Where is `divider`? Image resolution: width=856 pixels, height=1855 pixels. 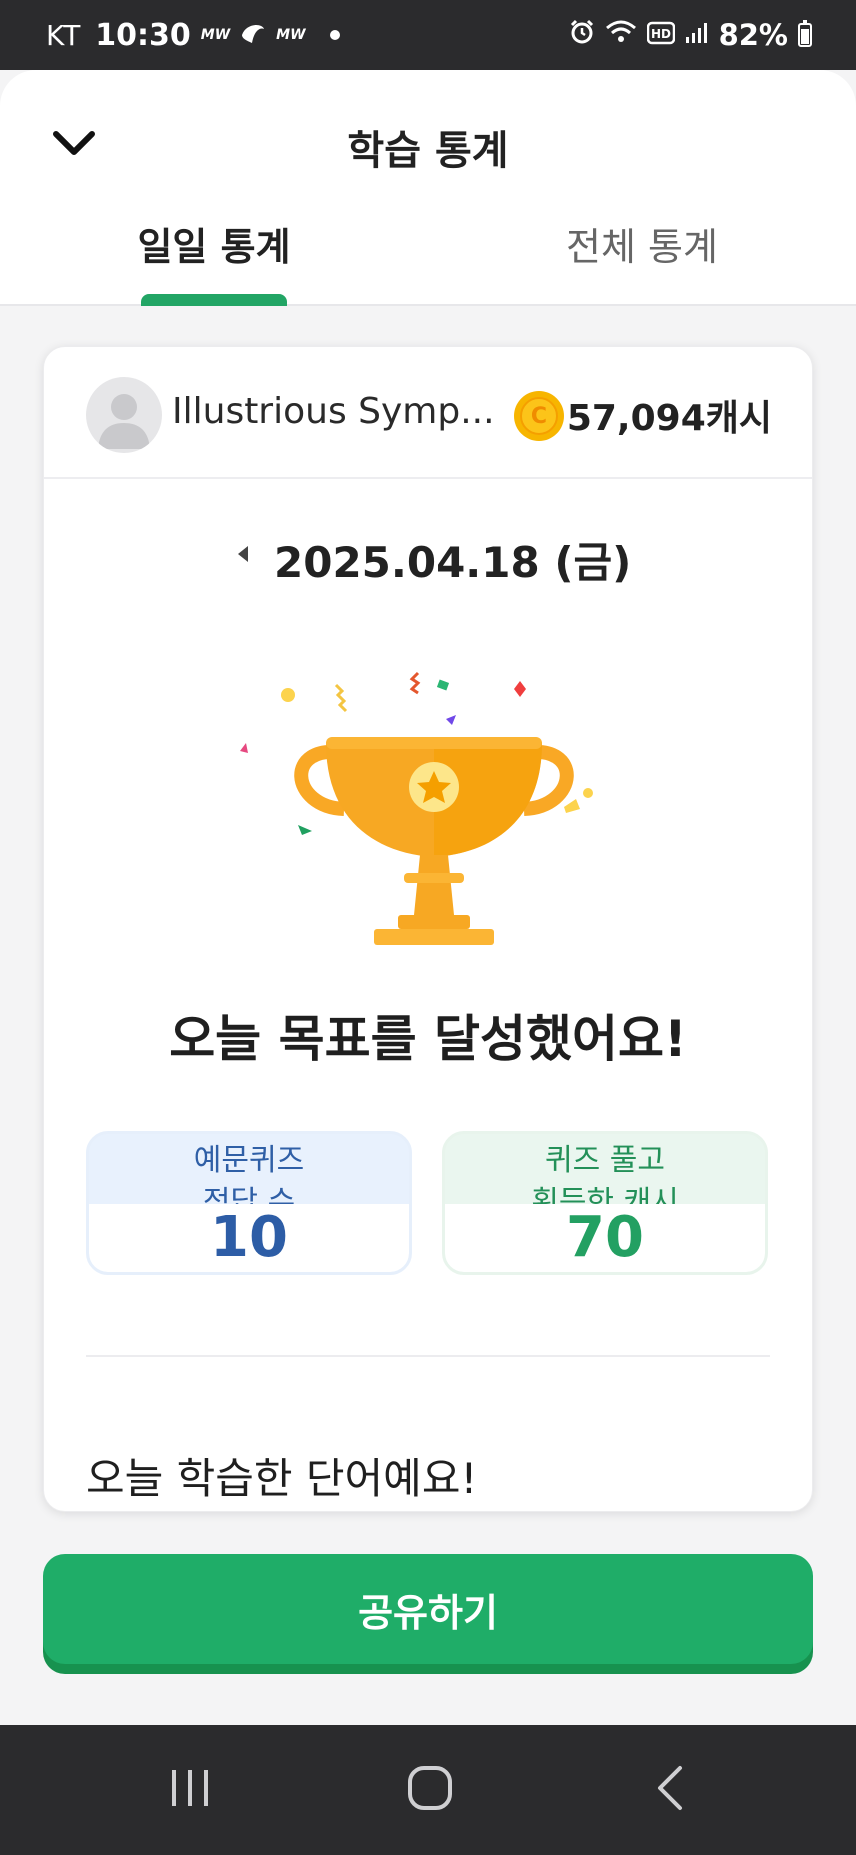
divider is located at coordinates (428, 1356).